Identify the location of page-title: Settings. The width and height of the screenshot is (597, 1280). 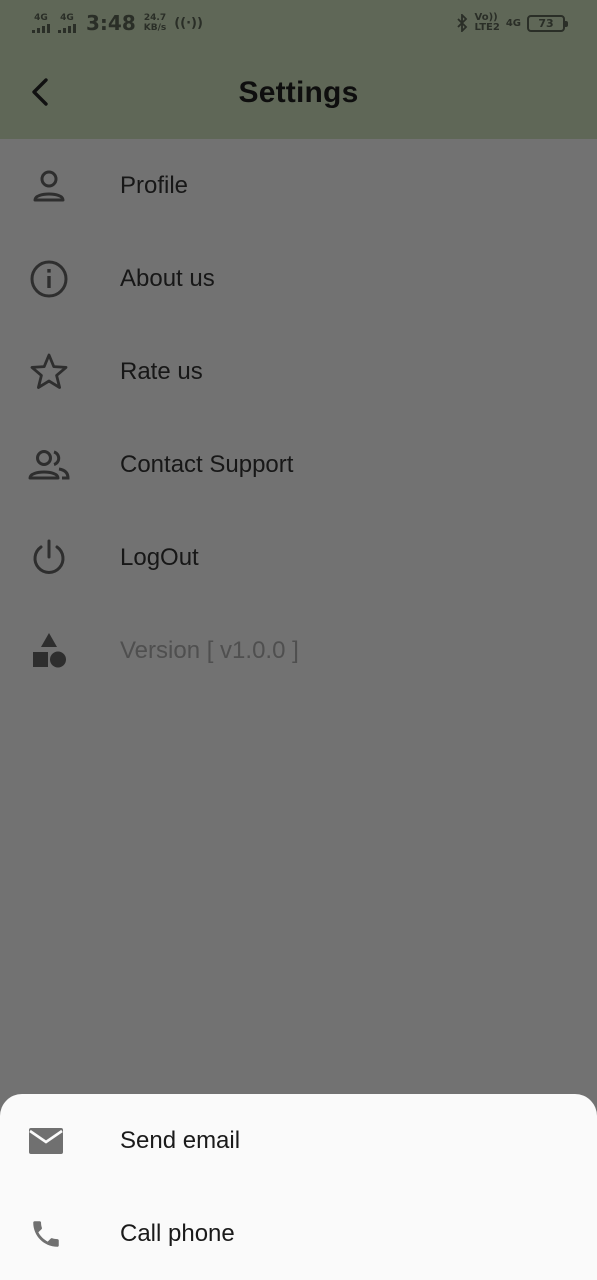
(298, 92).